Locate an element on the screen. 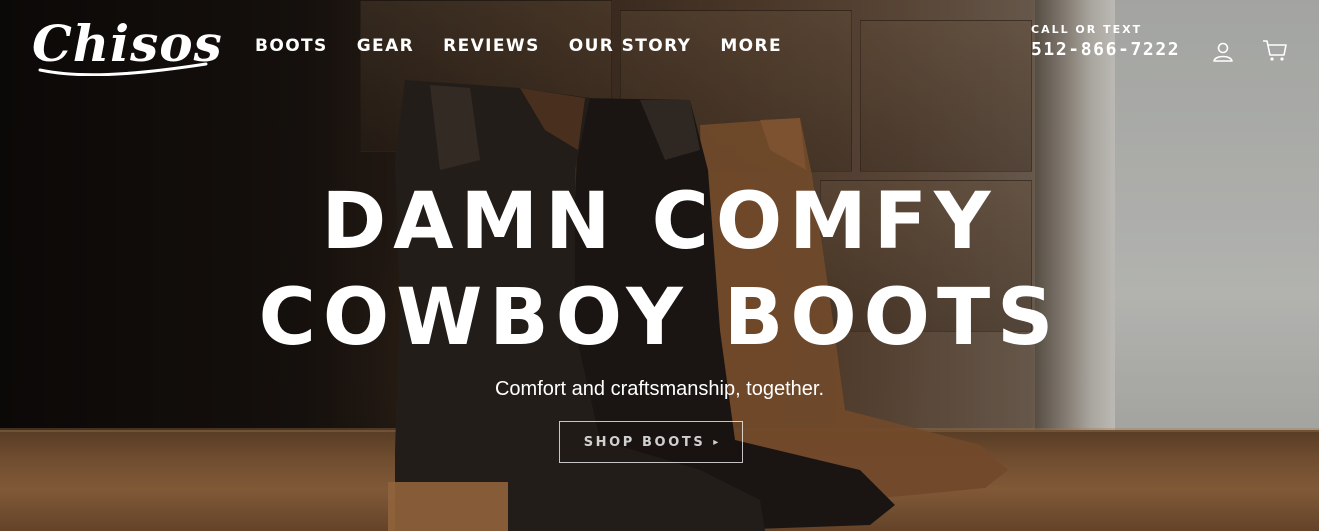 Image resolution: width=1319 pixels, height=531 pixels. nav-item-gear: GEAR is located at coordinates (385, 46).